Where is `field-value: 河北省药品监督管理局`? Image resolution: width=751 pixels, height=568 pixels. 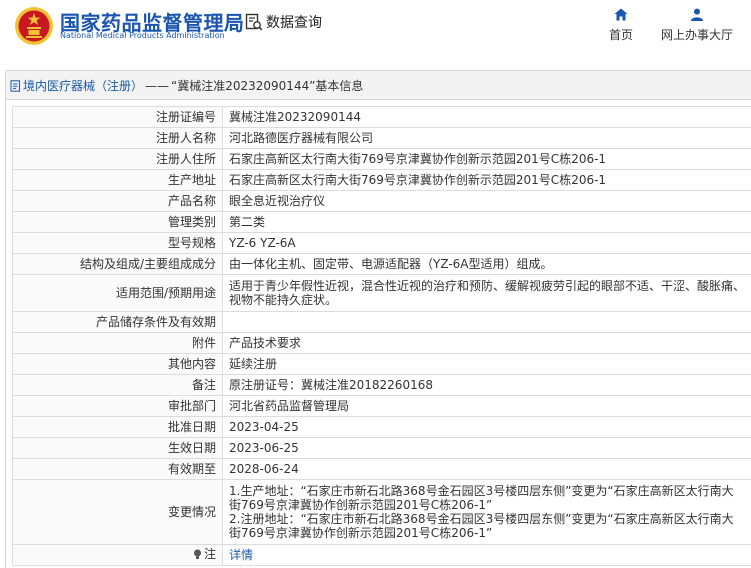
field-value: 河北省药品监督管理局 is located at coordinates (487, 406).